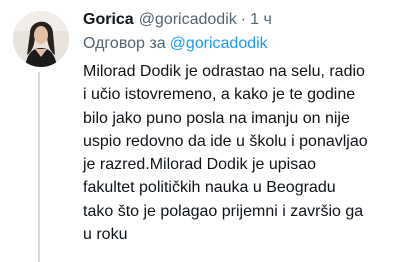 Image resolution: width=410 pixels, height=262 pixels. I want to click on tweet-text-line: u roku, so click(105, 235).